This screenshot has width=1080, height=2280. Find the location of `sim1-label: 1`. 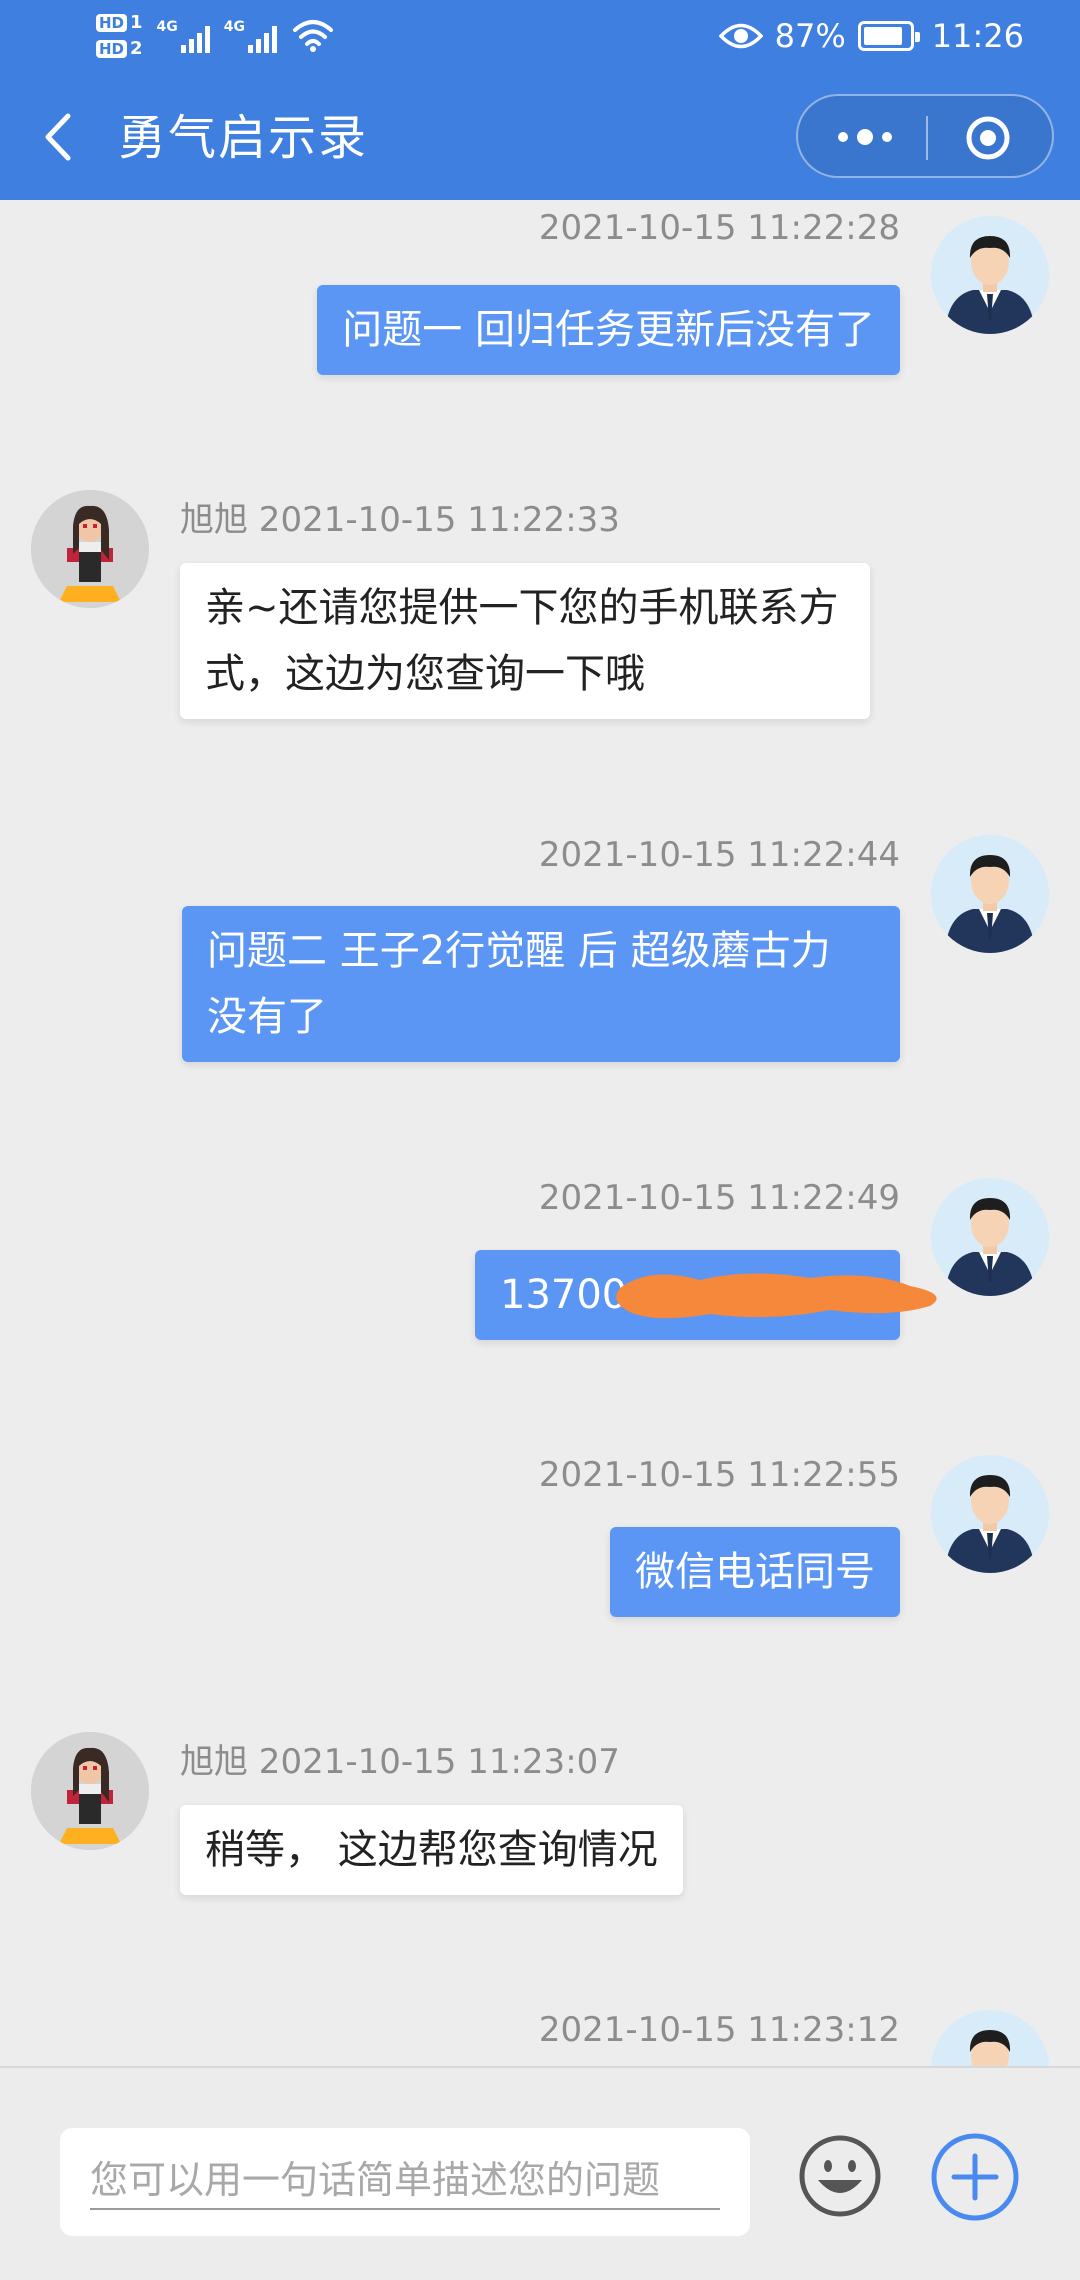

sim1-label: 1 is located at coordinates (136, 22).